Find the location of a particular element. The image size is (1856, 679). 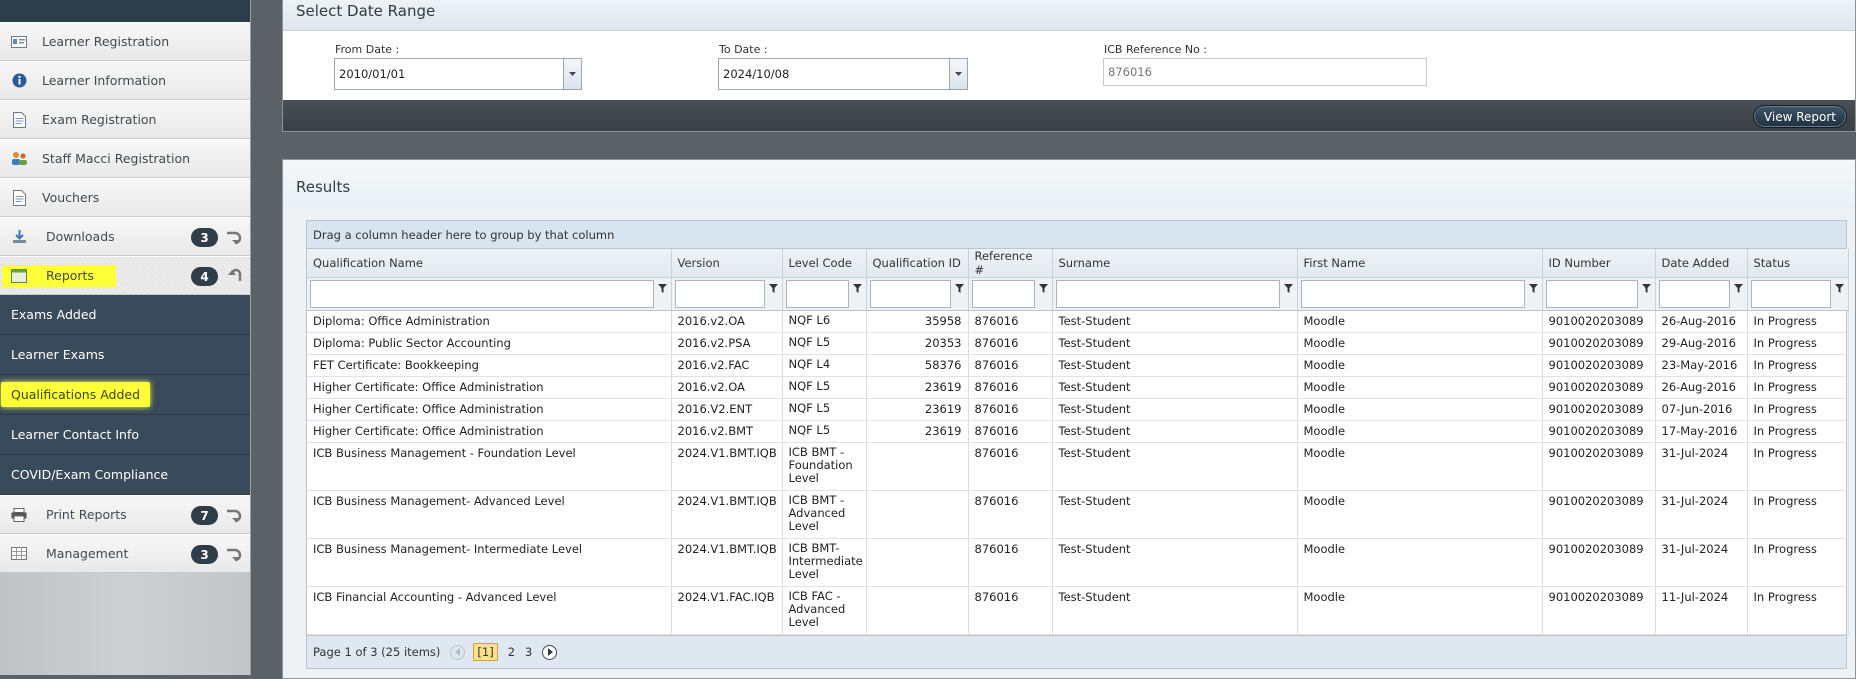

sidebar-subitem-qualifications-added: Qualifications Added is located at coordinates (125, 395).